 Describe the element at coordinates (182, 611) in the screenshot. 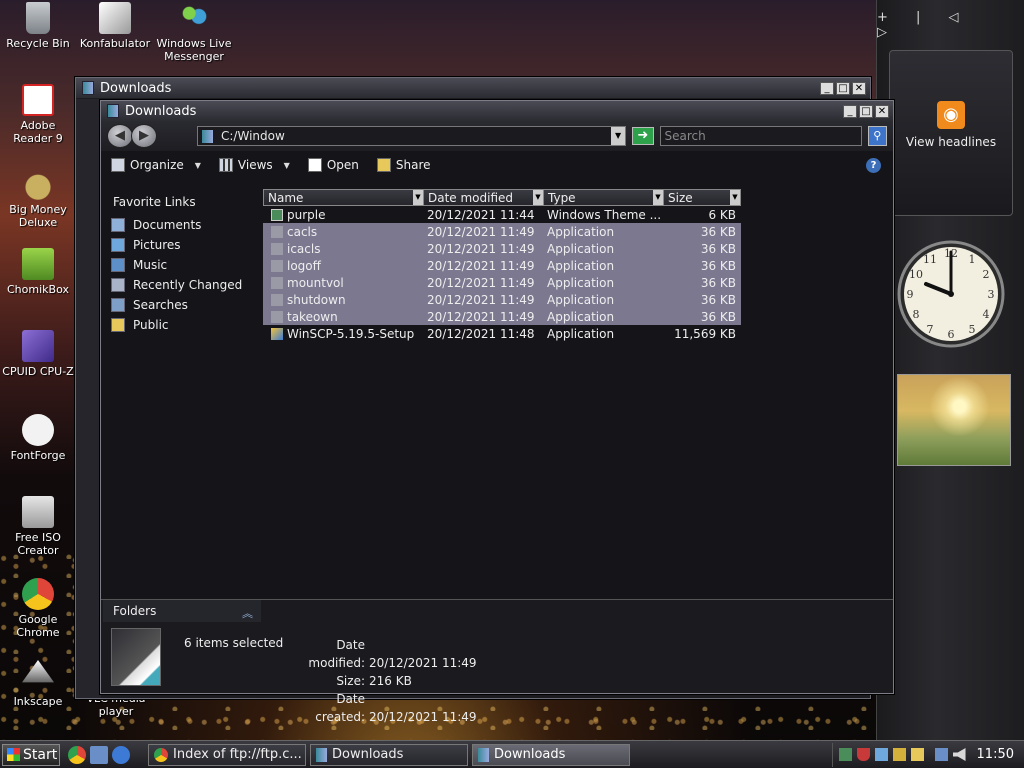

I see `folders-toggle: Folders ︽` at that location.